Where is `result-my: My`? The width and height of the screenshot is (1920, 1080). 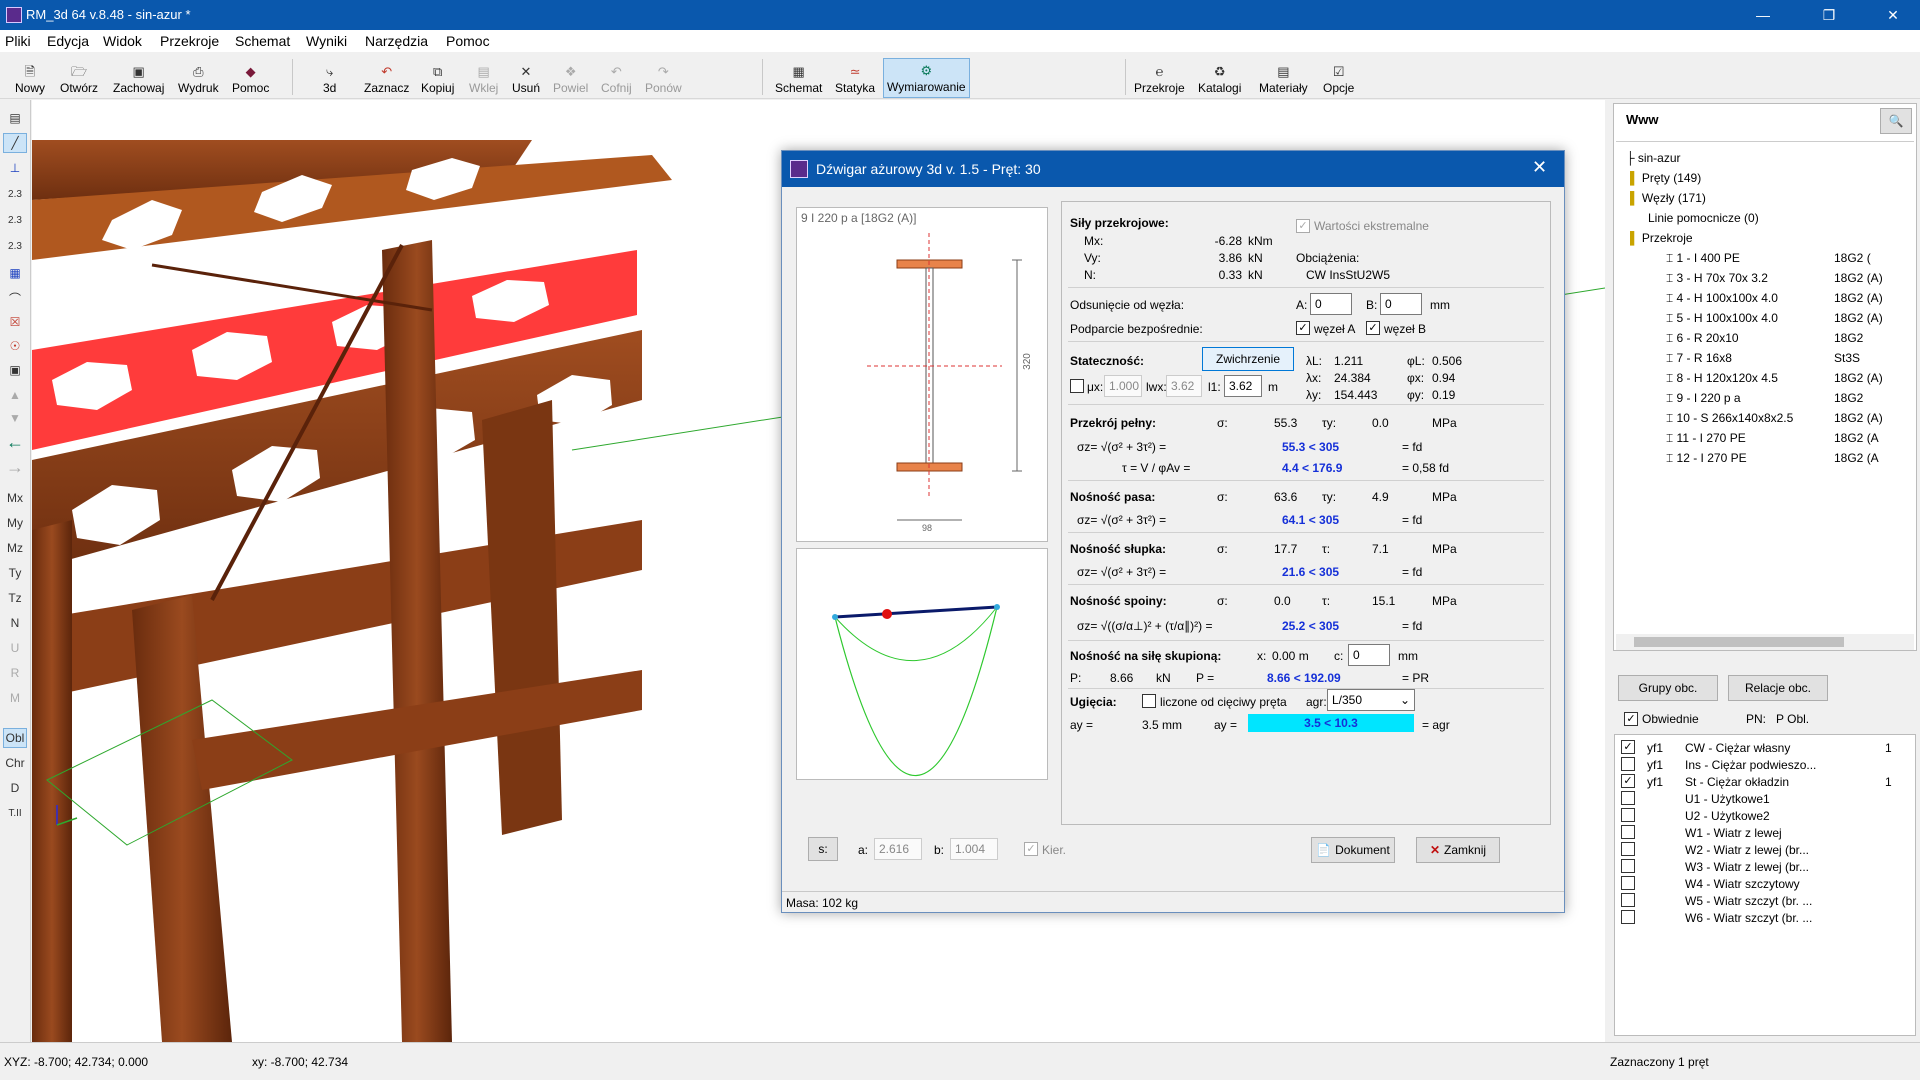
result-my: My is located at coordinates (15, 523).